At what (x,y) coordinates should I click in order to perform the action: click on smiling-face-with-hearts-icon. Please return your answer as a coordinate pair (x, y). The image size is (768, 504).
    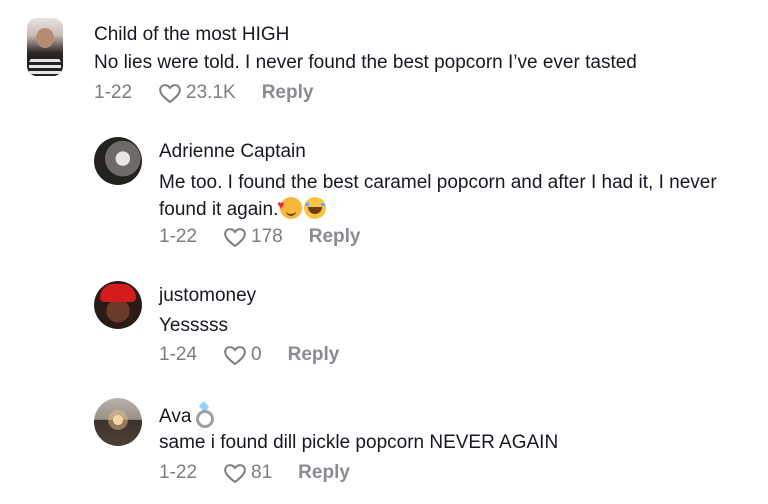
    Looking at the image, I should click on (290, 205).